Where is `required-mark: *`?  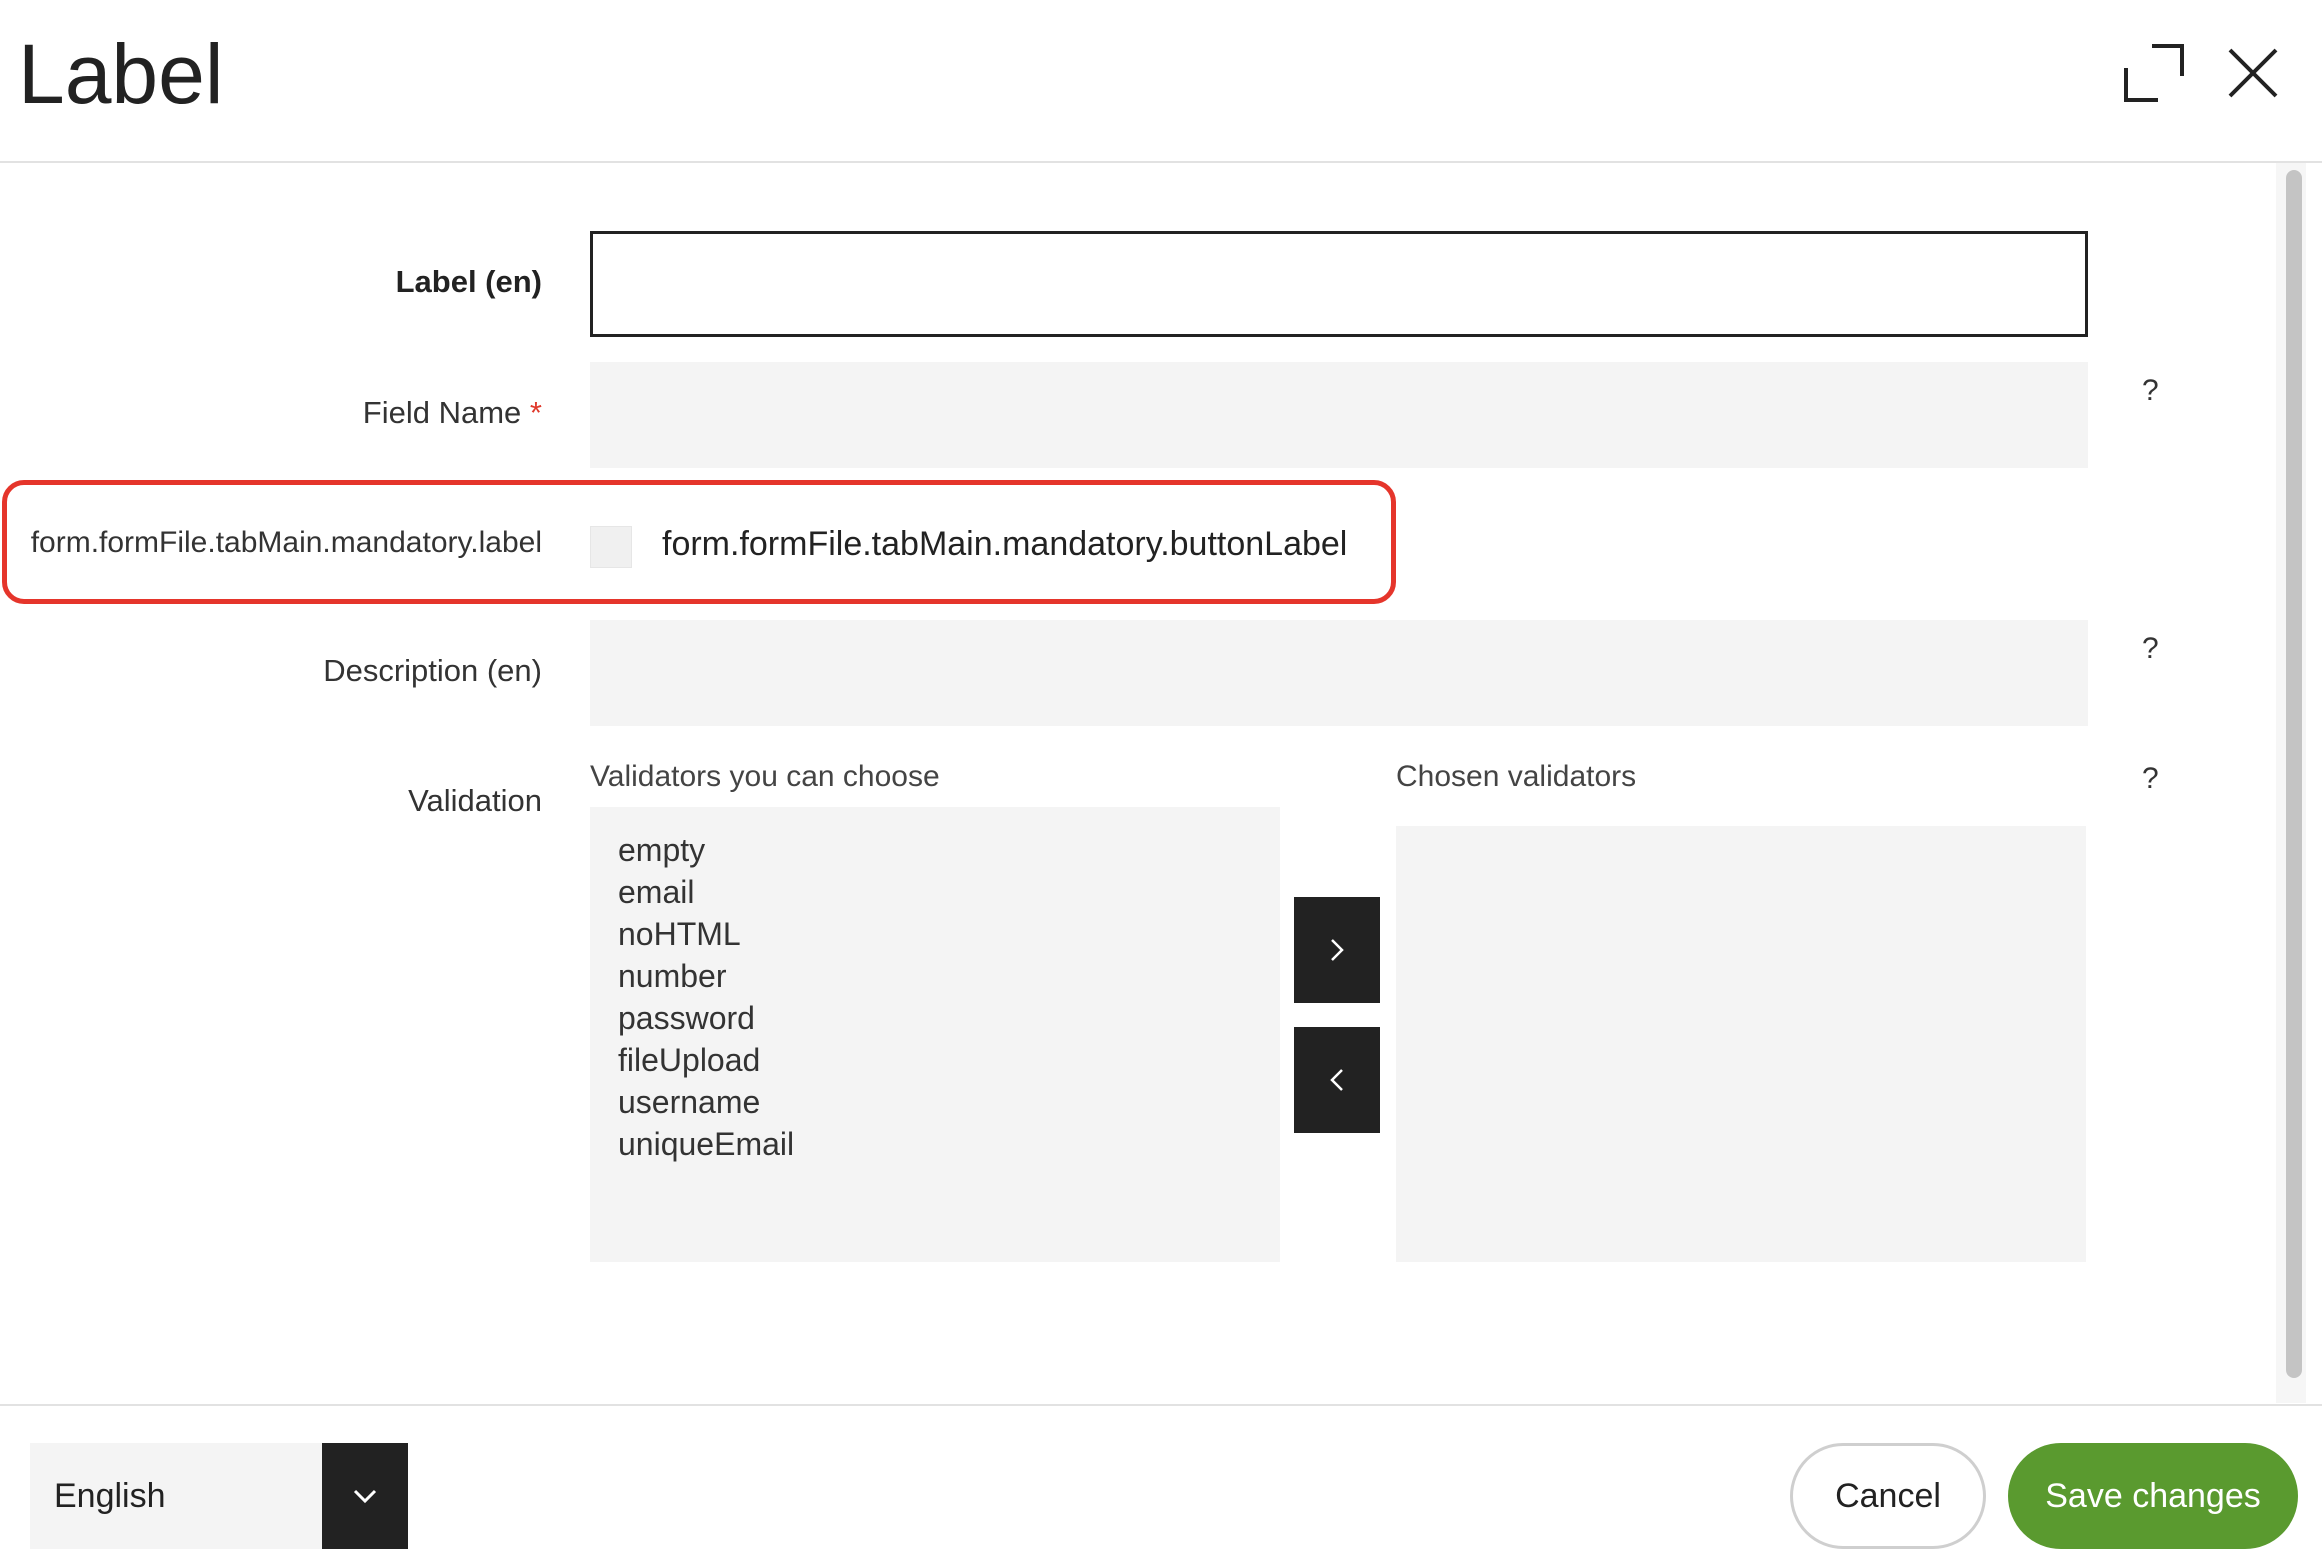 required-mark: * is located at coordinates (535, 412).